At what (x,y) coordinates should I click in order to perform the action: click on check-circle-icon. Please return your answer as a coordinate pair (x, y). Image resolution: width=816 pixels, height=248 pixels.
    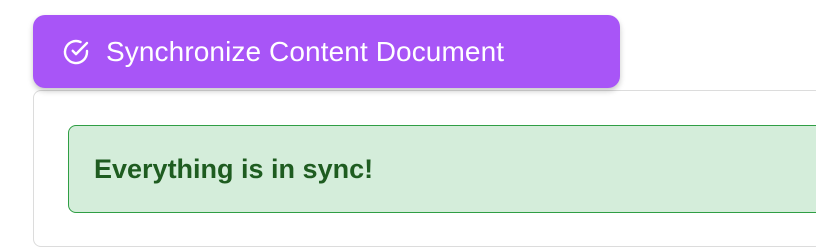
    Looking at the image, I should click on (76, 52).